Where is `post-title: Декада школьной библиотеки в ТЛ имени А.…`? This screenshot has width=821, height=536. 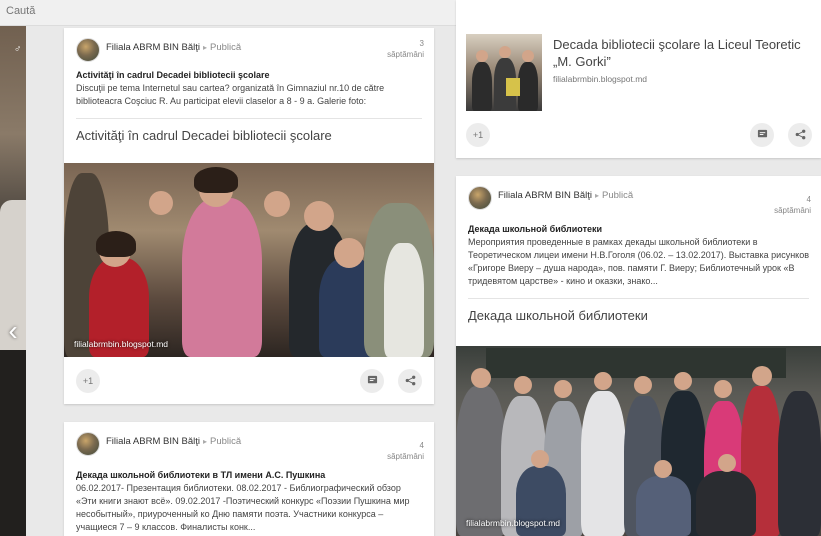 post-title: Декада школьной библиотеки в ТЛ имени А.… is located at coordinates (201, 475).